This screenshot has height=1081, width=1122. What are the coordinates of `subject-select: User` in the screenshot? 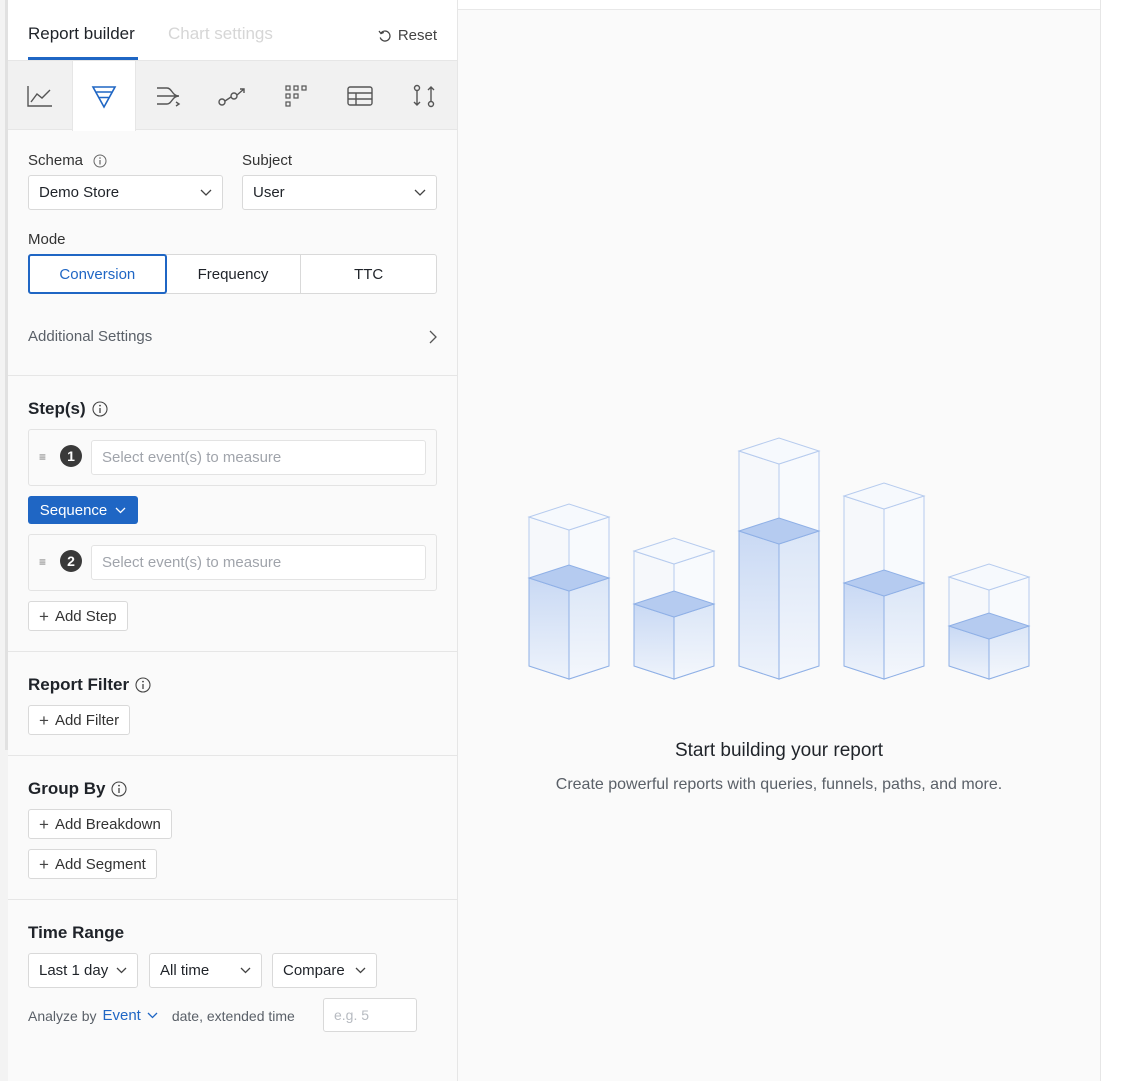 It's located at (339, 192).